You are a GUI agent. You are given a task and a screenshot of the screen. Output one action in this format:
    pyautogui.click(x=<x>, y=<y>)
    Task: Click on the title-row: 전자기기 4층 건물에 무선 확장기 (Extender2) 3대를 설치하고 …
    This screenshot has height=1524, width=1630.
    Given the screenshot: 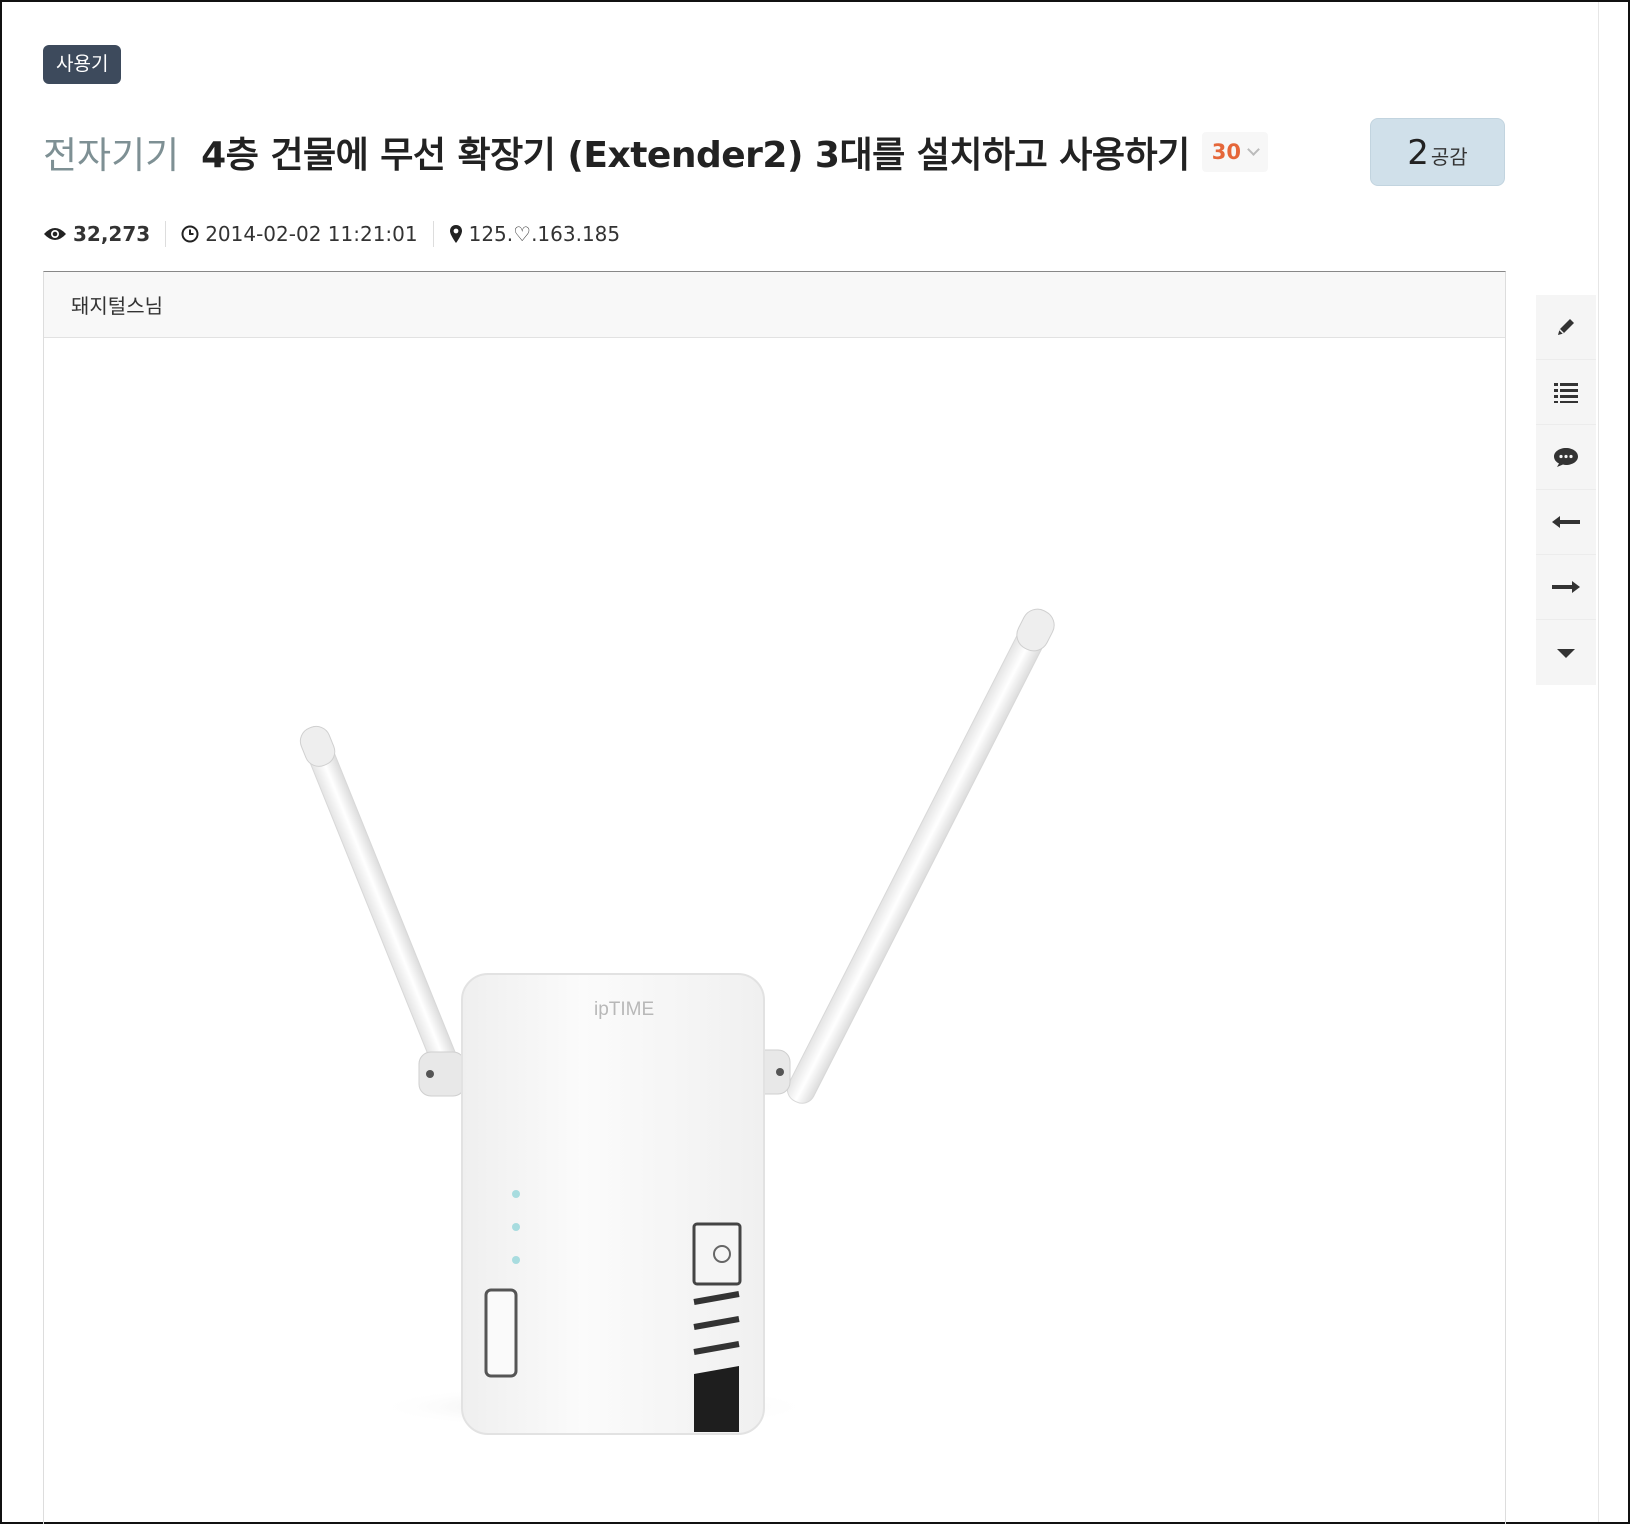 What is the action you would take?
    pyautogui.click(x=655, y=152)
    